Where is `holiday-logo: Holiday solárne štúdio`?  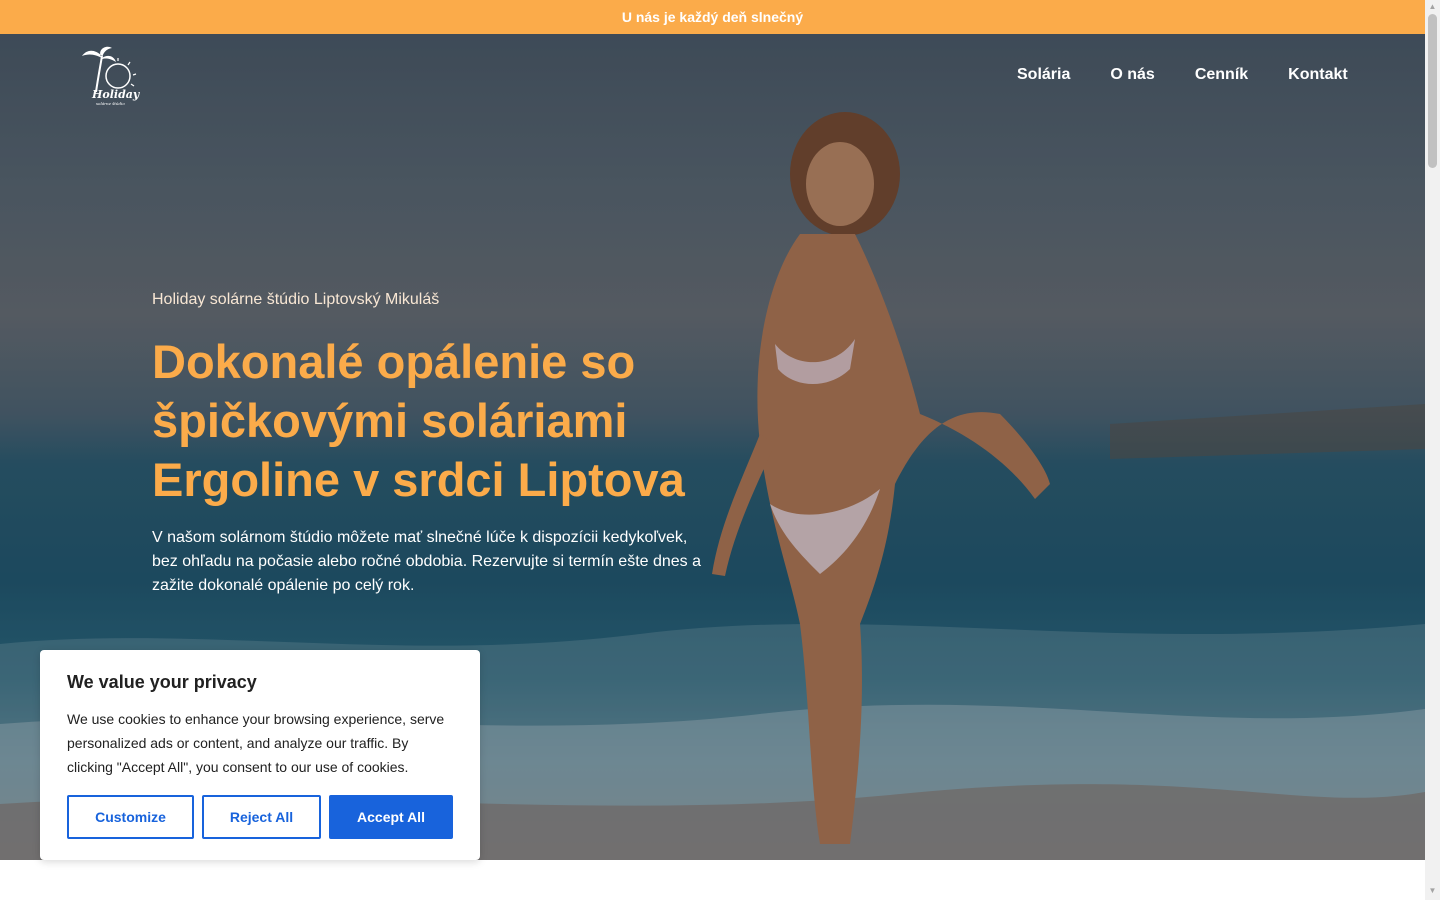
holiday-logo: Holiday solárne štúdio is located at coordinates (111, 75).